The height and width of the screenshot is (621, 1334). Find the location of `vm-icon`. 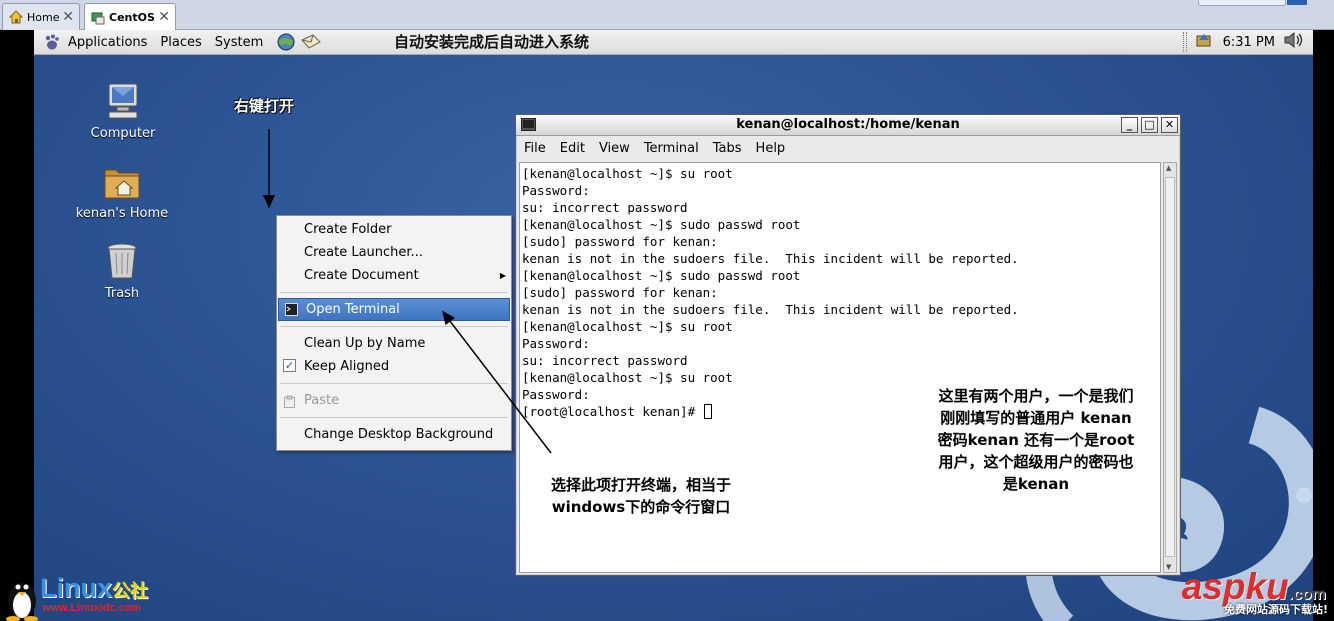

vm-icon is located at coordinates (98, 18).